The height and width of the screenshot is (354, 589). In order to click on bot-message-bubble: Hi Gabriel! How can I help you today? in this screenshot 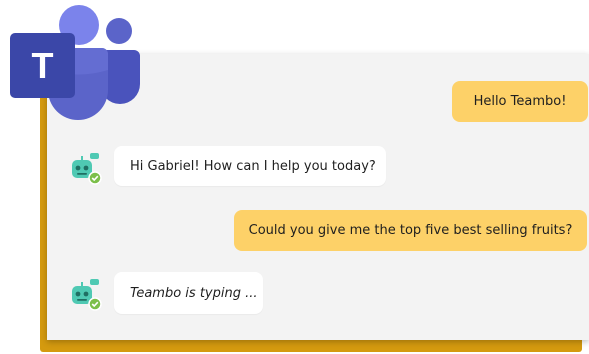, I will do `click(250, 166)`.